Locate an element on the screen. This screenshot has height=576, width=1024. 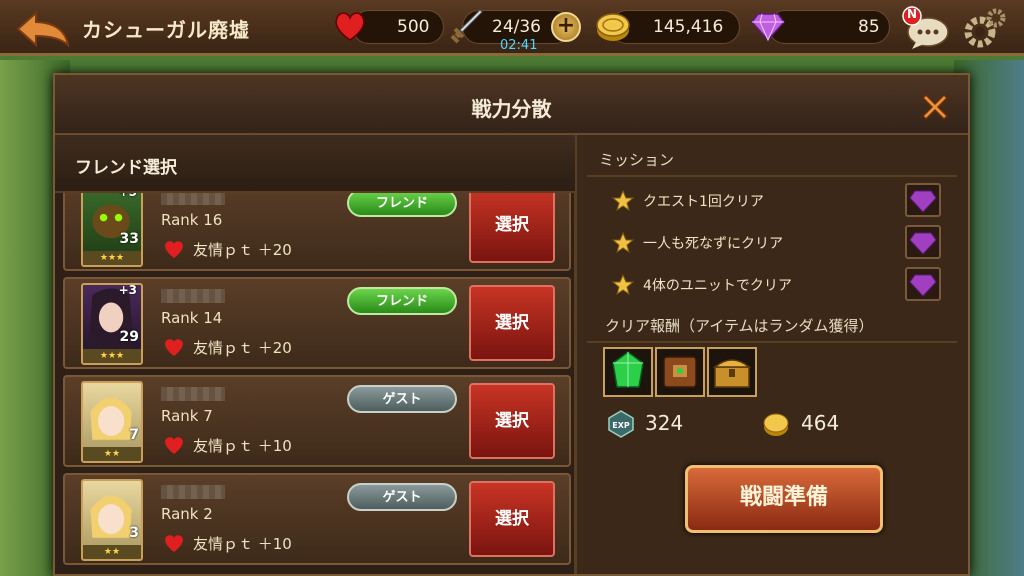
sword-icon is located at coordinates (466, 26).